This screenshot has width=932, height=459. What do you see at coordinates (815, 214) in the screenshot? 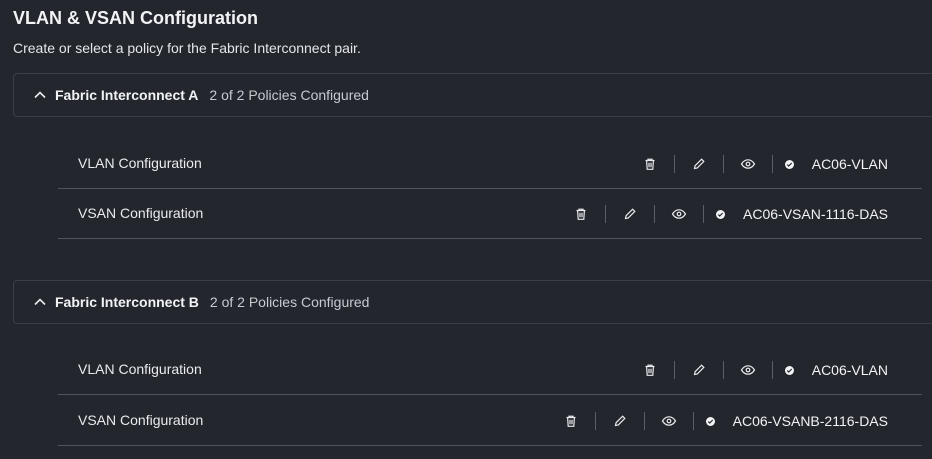
I see `policy-name: AC06-VSAN-1116-DAS` at bounding box center [815, 214].